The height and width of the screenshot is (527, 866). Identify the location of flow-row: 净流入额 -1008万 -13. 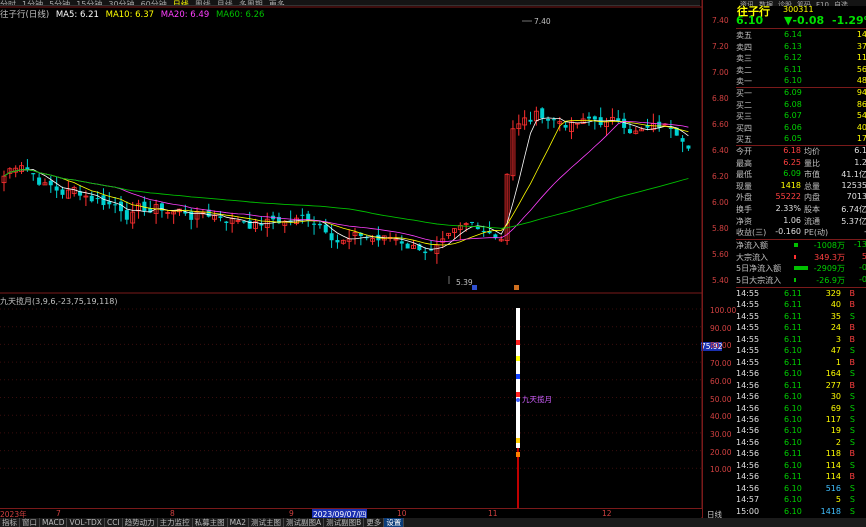
(801, 246).